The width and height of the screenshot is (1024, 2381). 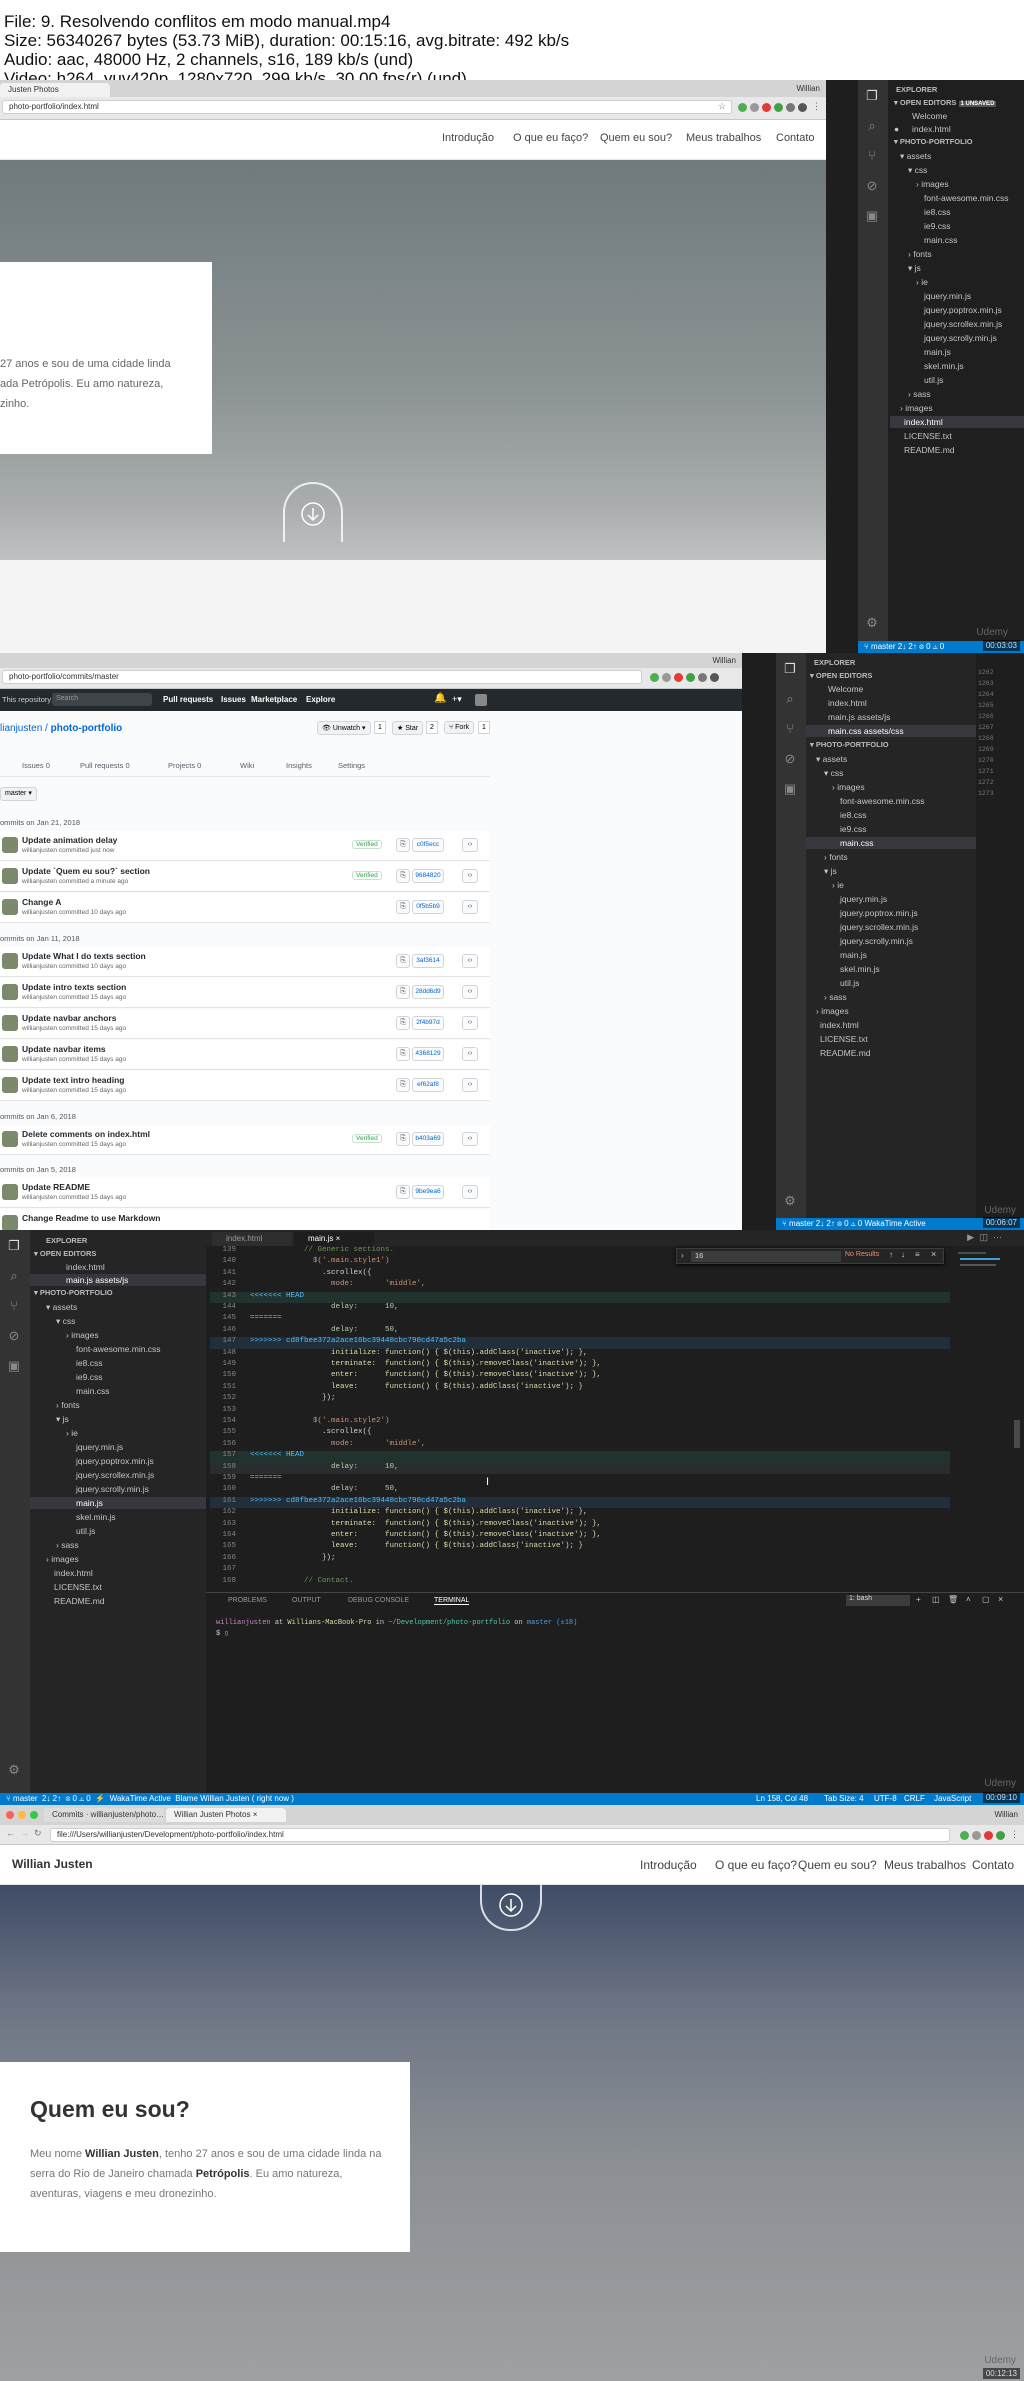 I want to click on language-mode: JavaScript, so click(x=952, y=1799).